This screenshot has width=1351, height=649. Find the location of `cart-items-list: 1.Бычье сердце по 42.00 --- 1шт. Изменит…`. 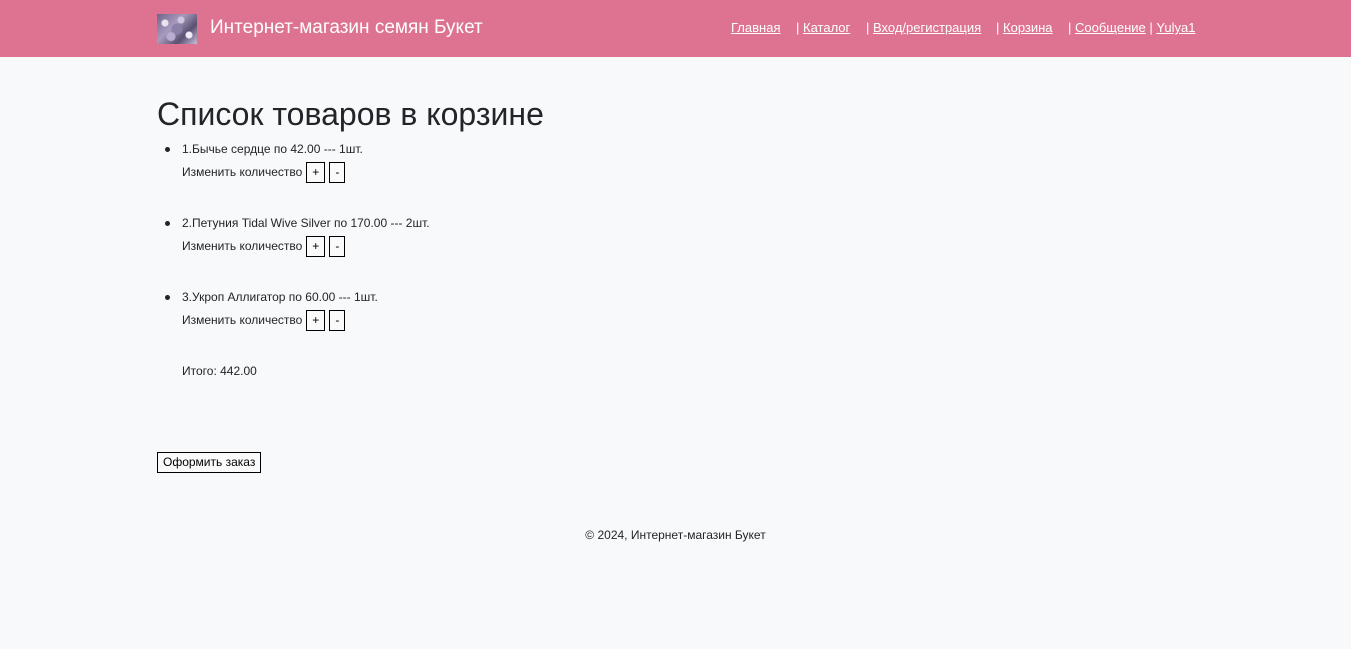

cart-items-list: 1.Бычье сердце по 42.00 --- 1шт. Изменит… is located at coordinates (293, 252).